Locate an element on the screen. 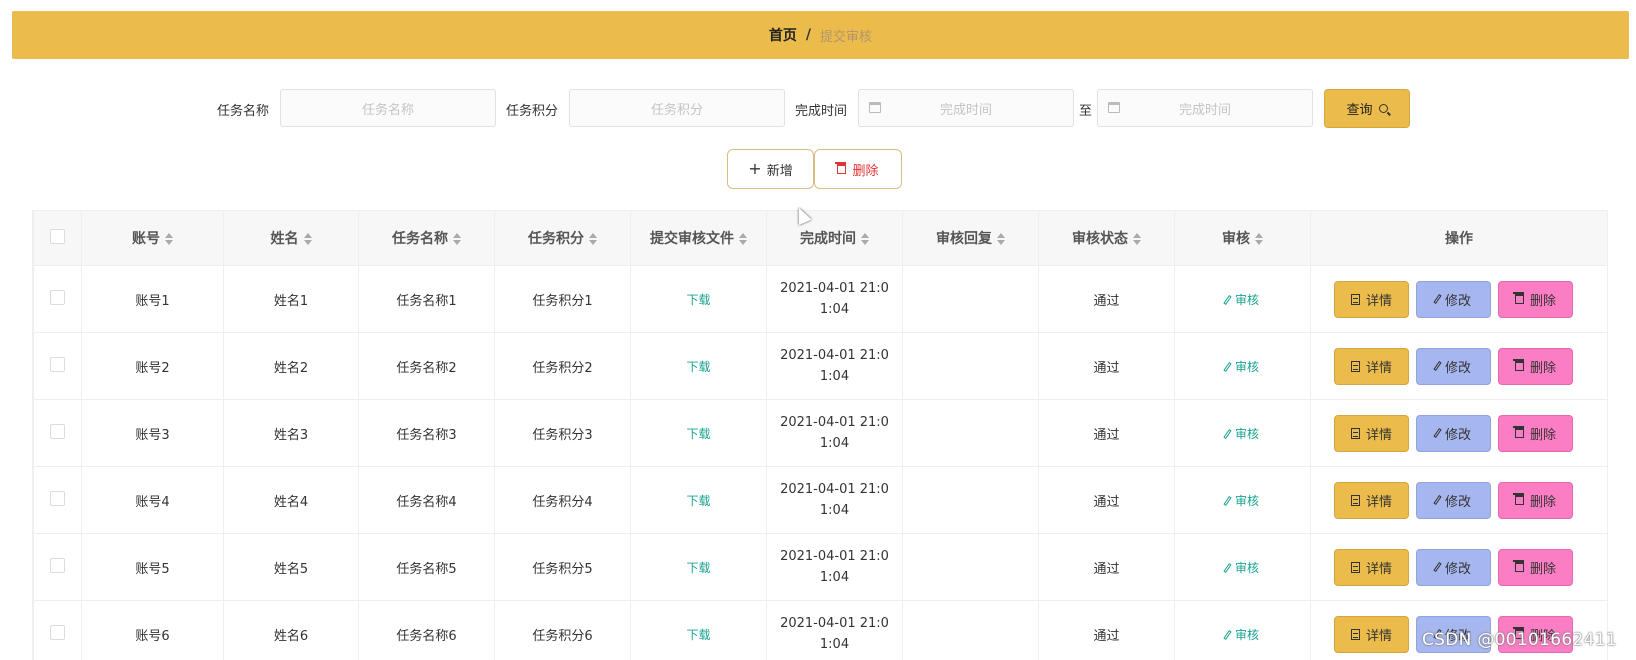 The width and height of the screenshot is (1636, 660). batch-delete-button: 删除 is located at coordinates (858, 169).